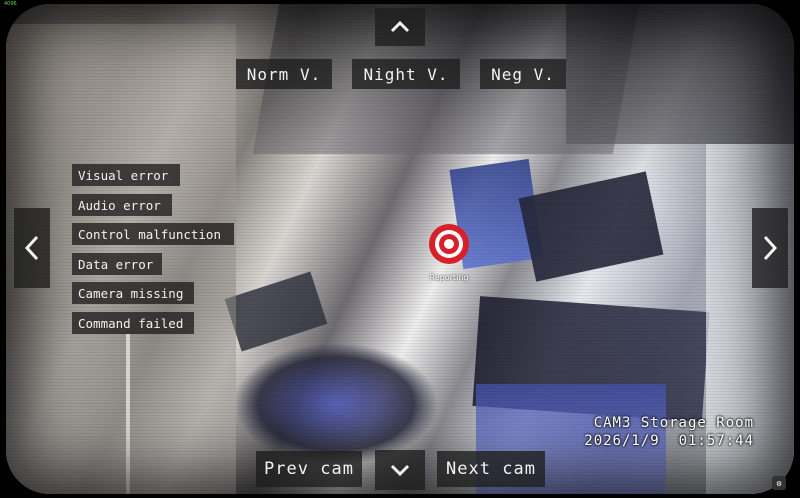  I want to click on normal-vision-button: Norm V., so click(284, 74).